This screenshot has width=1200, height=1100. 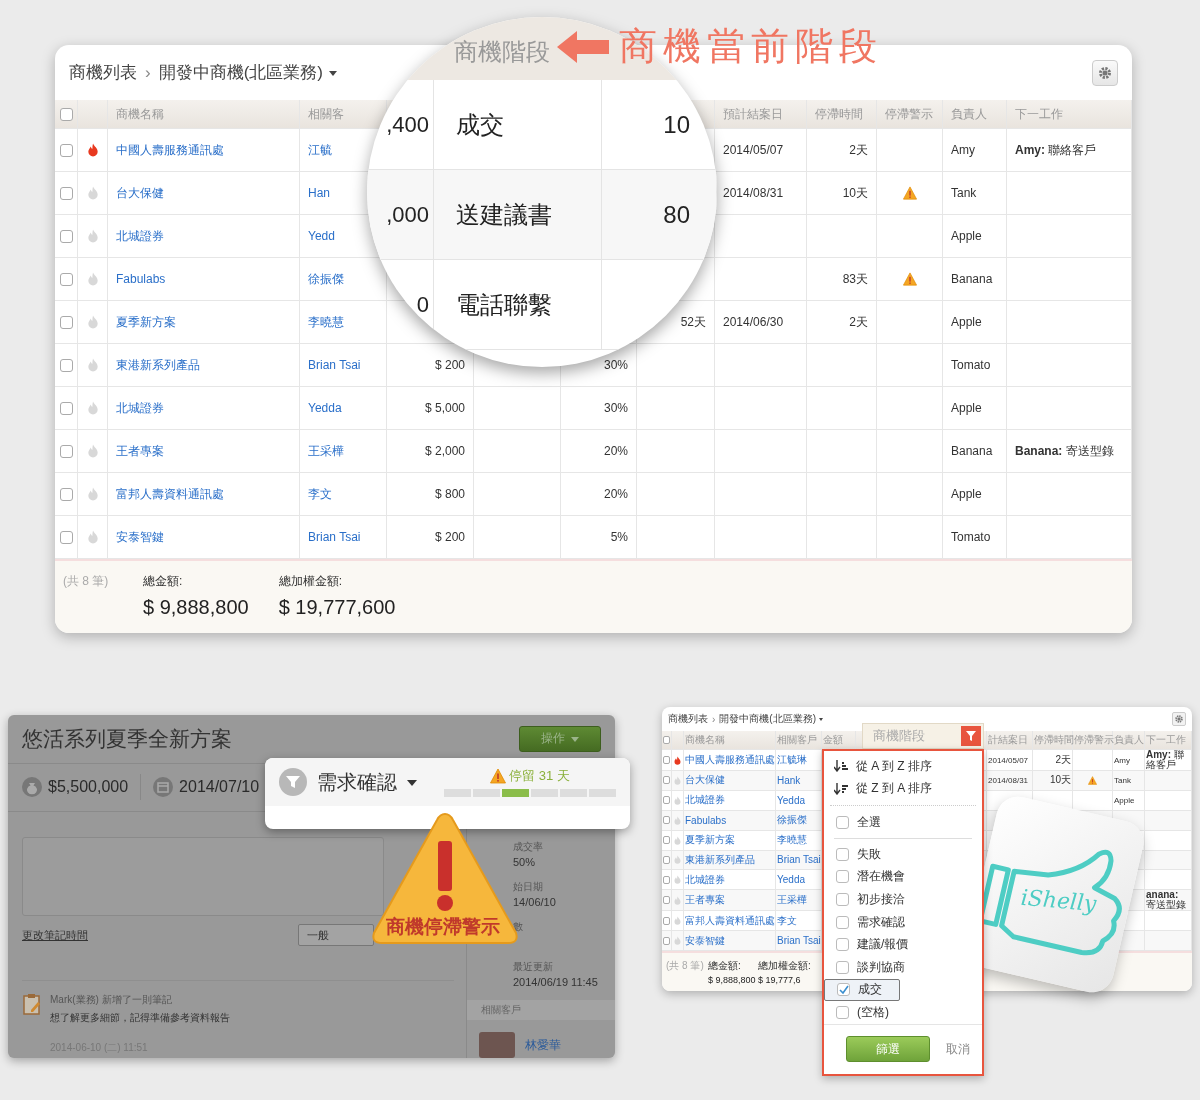 I want to click on next-task-text: Banana: 寄送型錄, so click(x=1064, y=451).